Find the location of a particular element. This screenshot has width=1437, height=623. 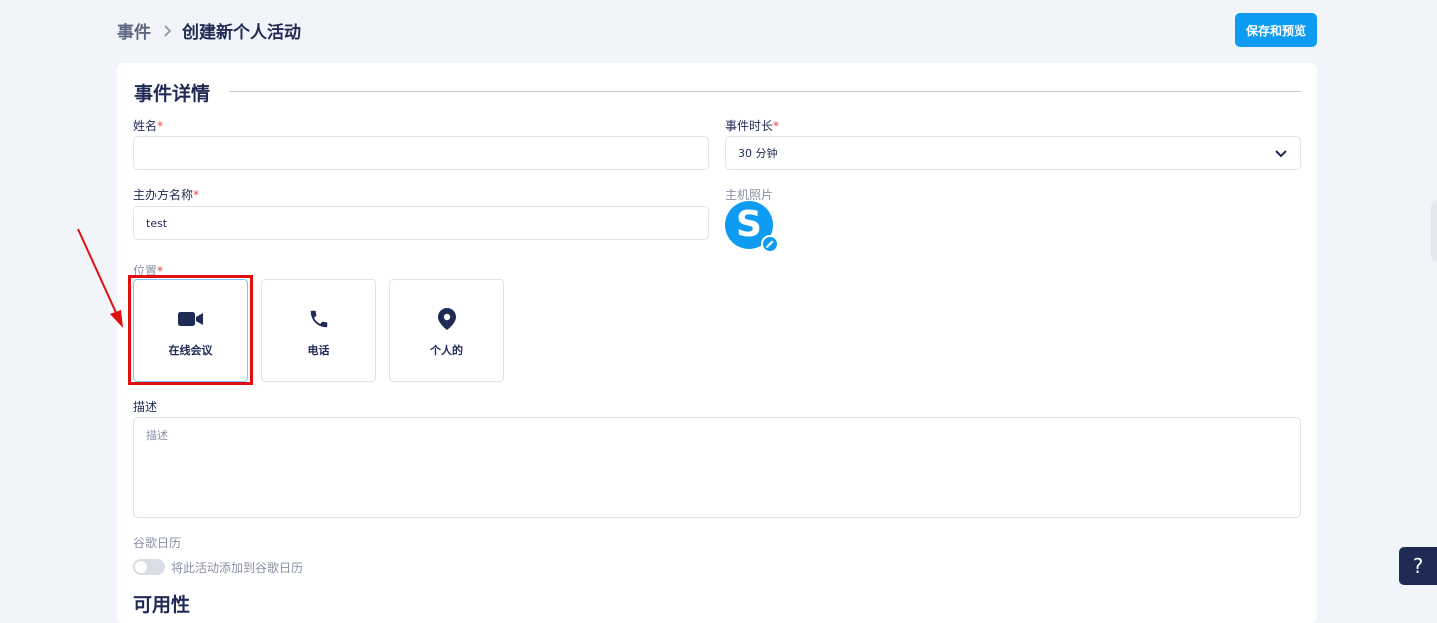

description-label: 描述 is located at coordinates (145, 407).